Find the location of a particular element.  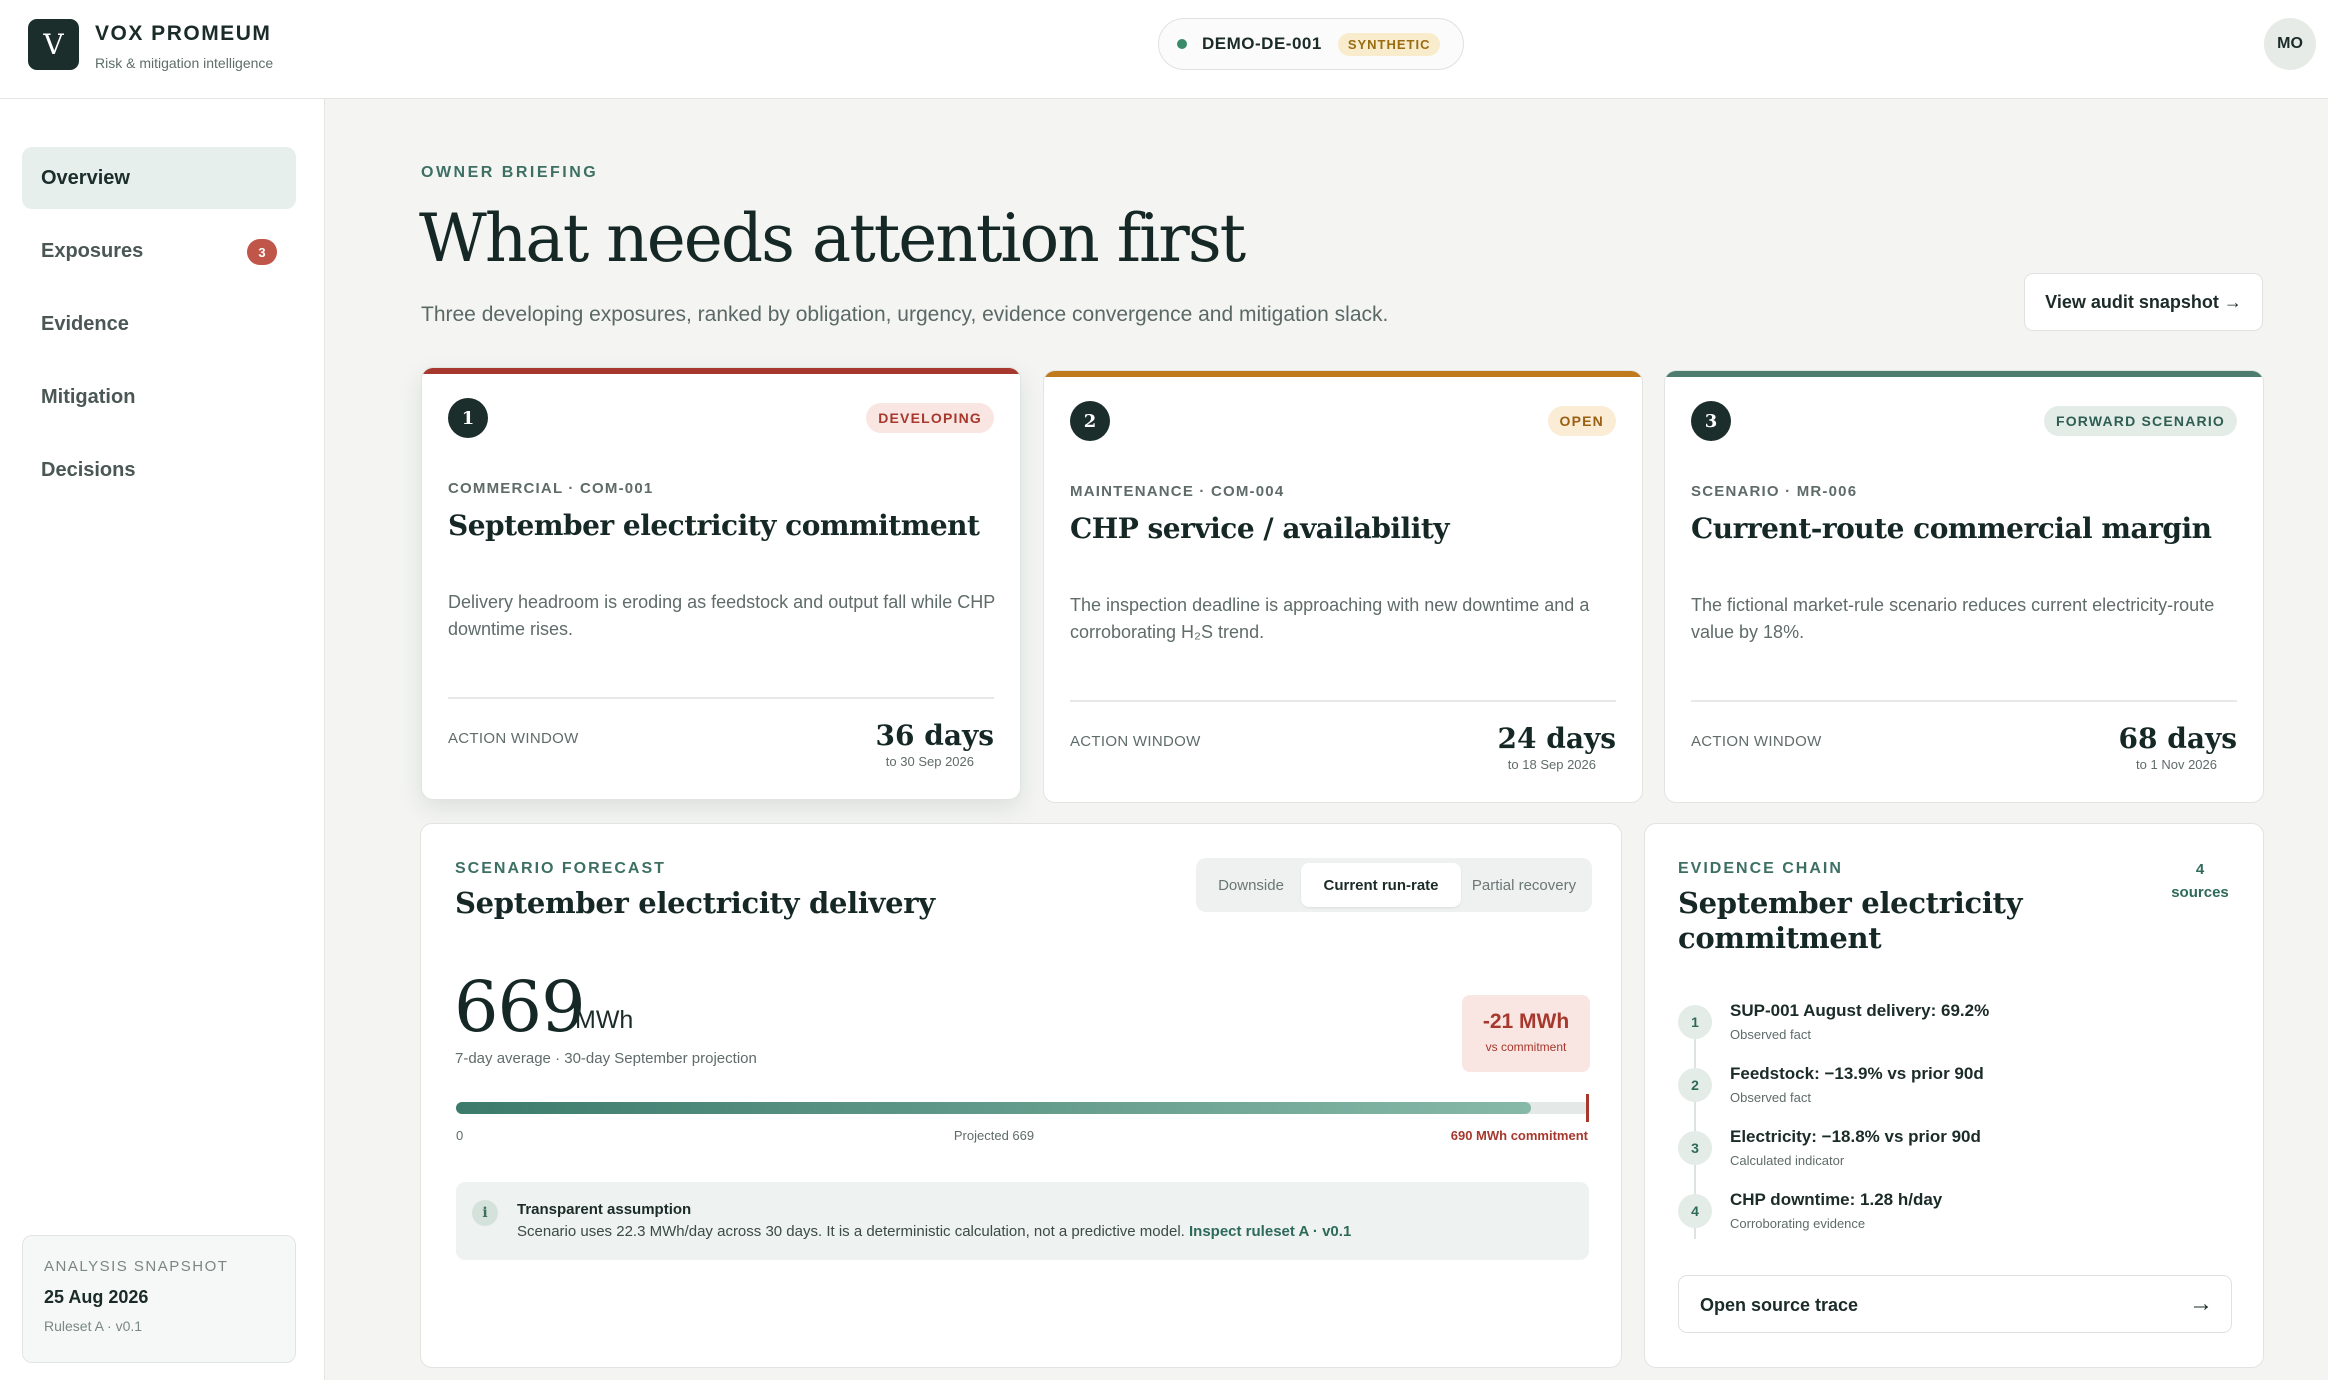

exposure-code: SCENARIO · MR-006 is located at coordinates (1774, 491).